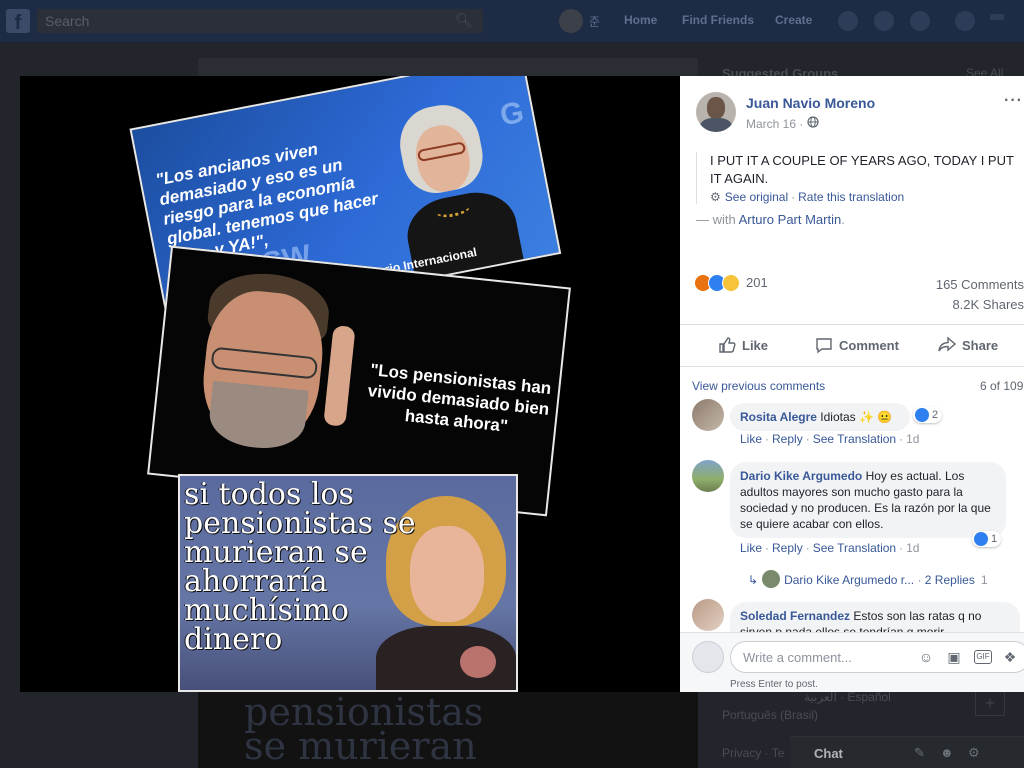  What do you see at coordinates (983, 657) in the screenshot?
I see `gif-icon: GIF` at bounding box center [983, 657].